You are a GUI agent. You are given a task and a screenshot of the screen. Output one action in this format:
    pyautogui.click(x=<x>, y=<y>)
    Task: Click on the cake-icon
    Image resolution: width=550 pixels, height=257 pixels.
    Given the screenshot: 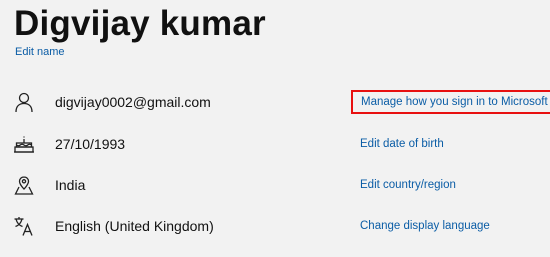 What is the action you would take?
    pyautogui.click(x=24, y=144)
    